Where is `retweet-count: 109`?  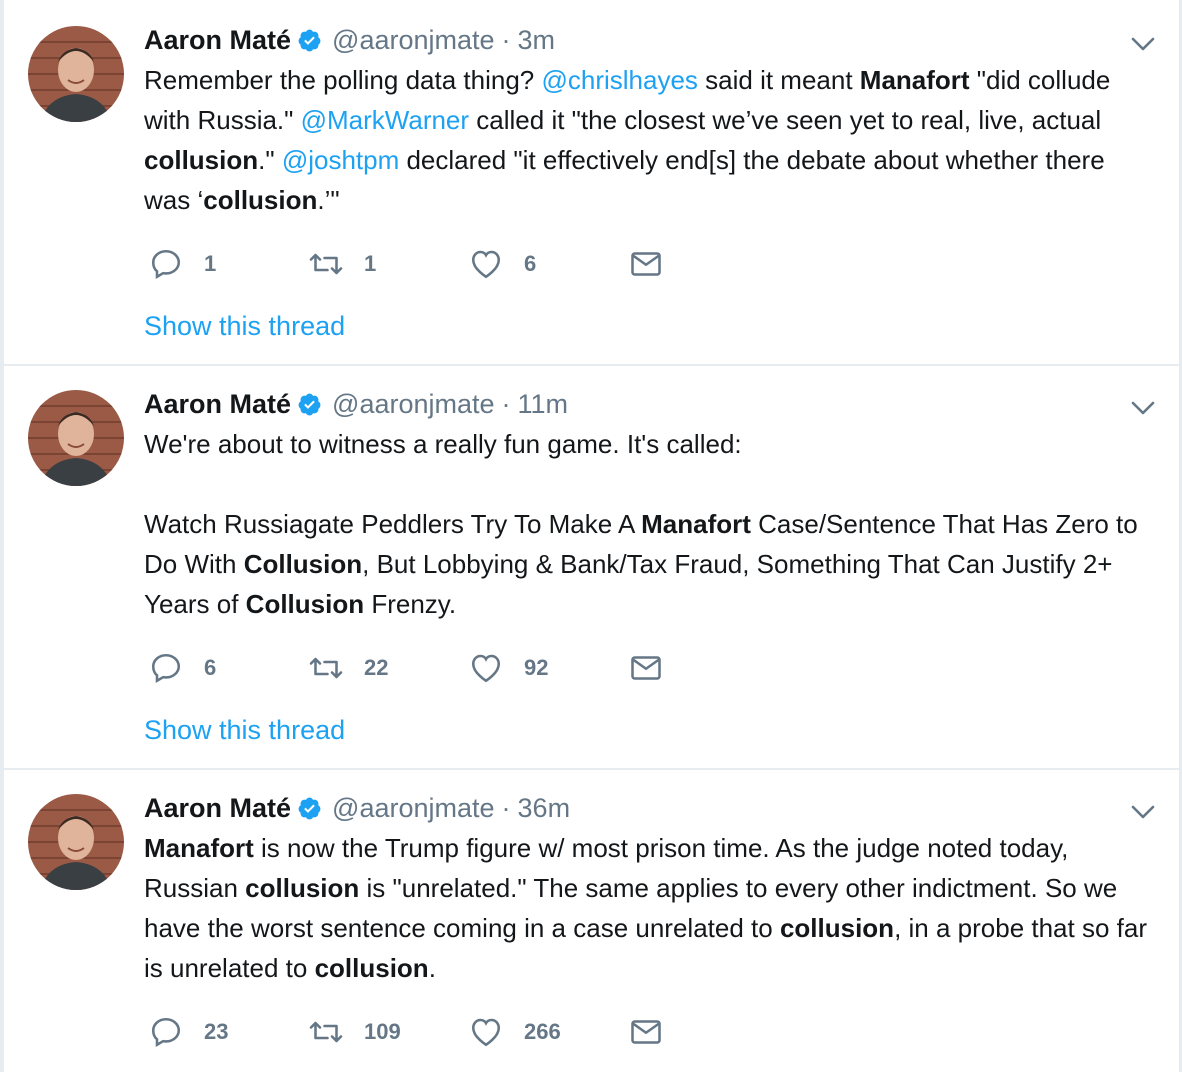
retweet-count: 109 is located at coordinates (382, 1031).